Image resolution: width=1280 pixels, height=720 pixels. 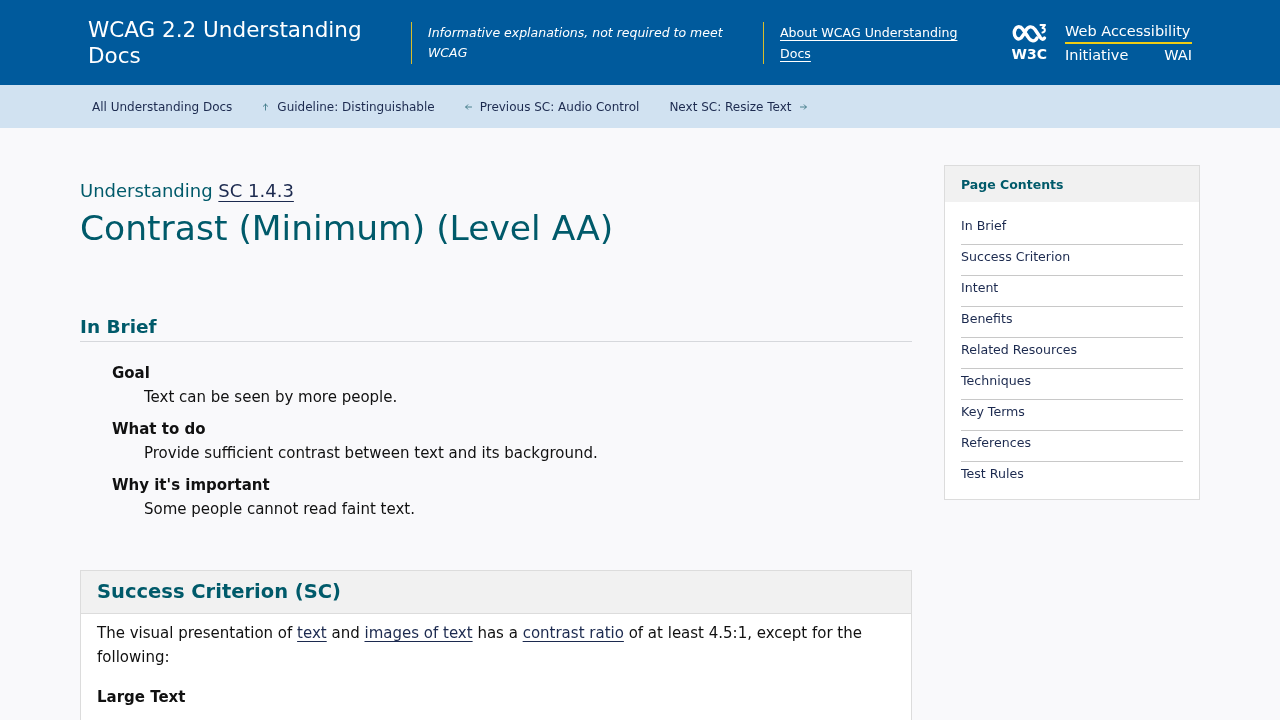 I want to click on contents-link: Intent, so click(x=980, y=287).